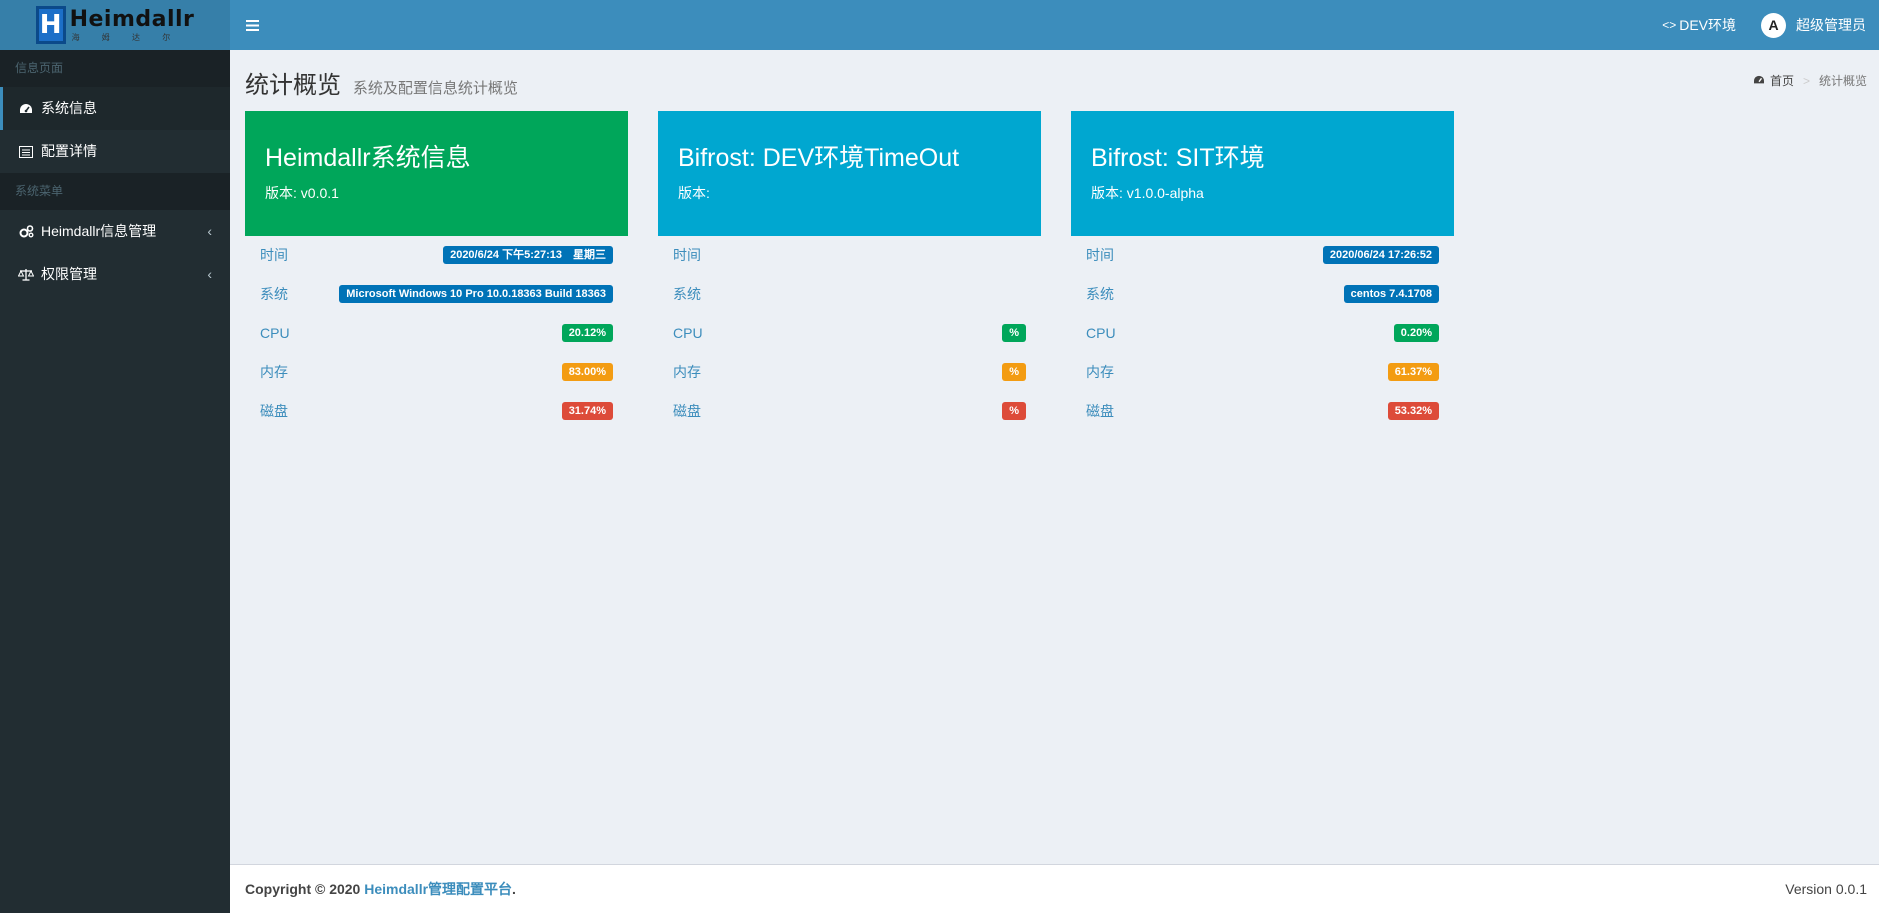  Describe the element at coordinates (132, 19) in the screenshot. I see `logo-title: Heimdallr` at that location.